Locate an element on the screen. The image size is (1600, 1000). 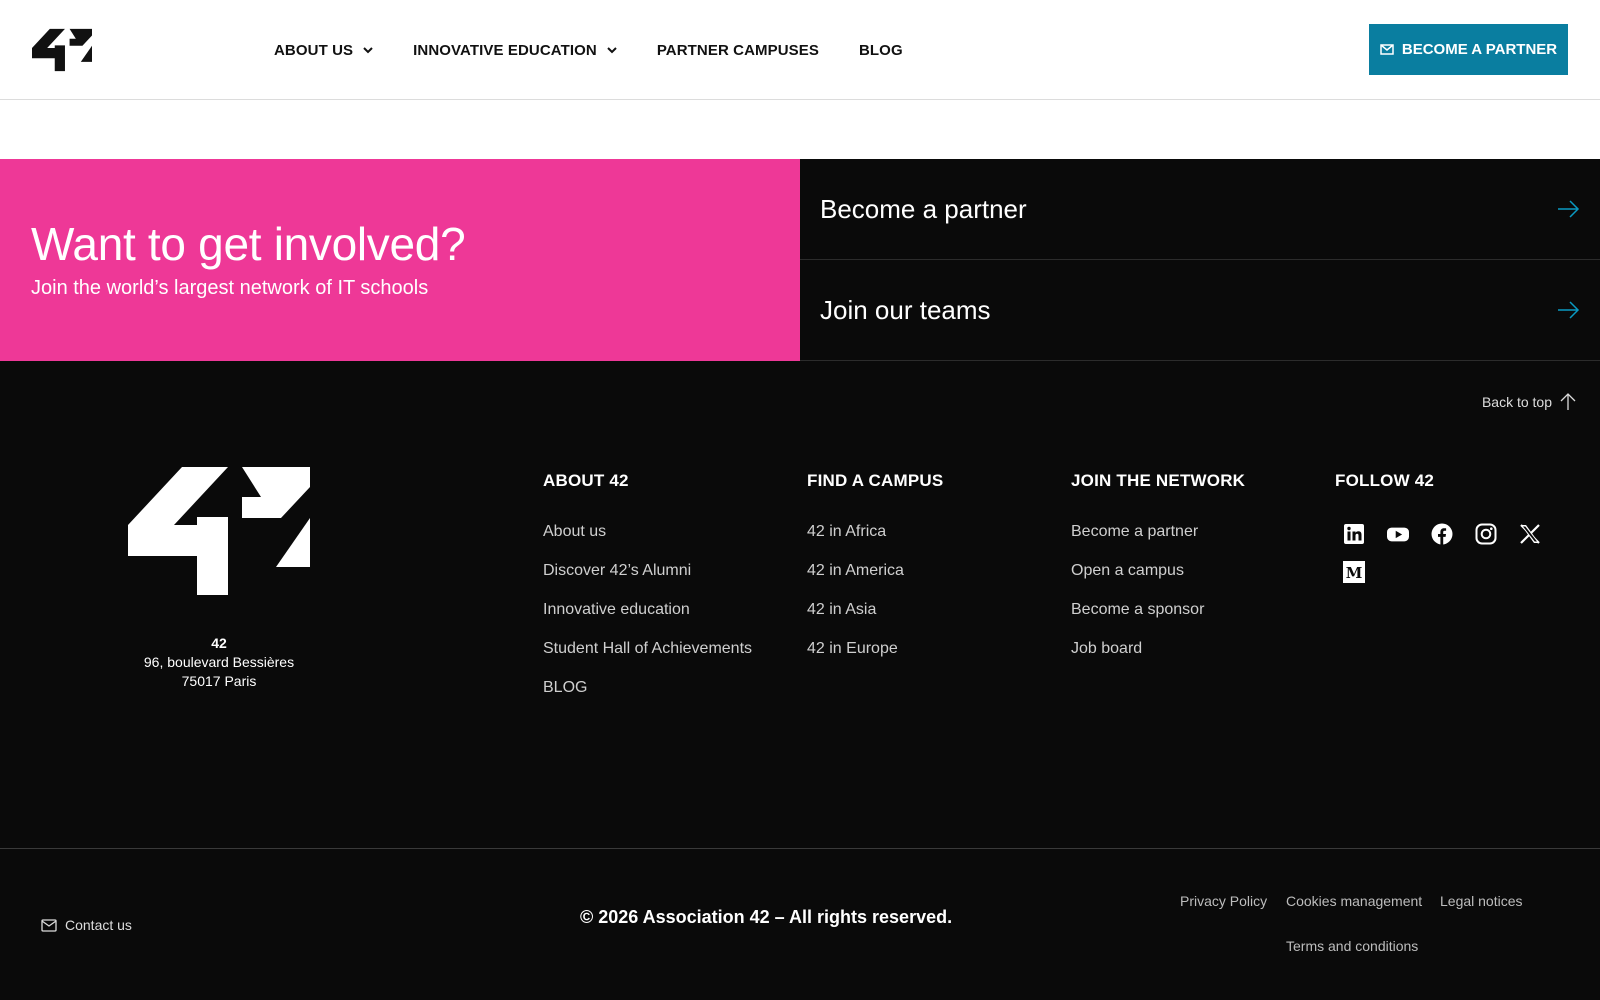
social-links: M is located at coordinates (1458, 561).